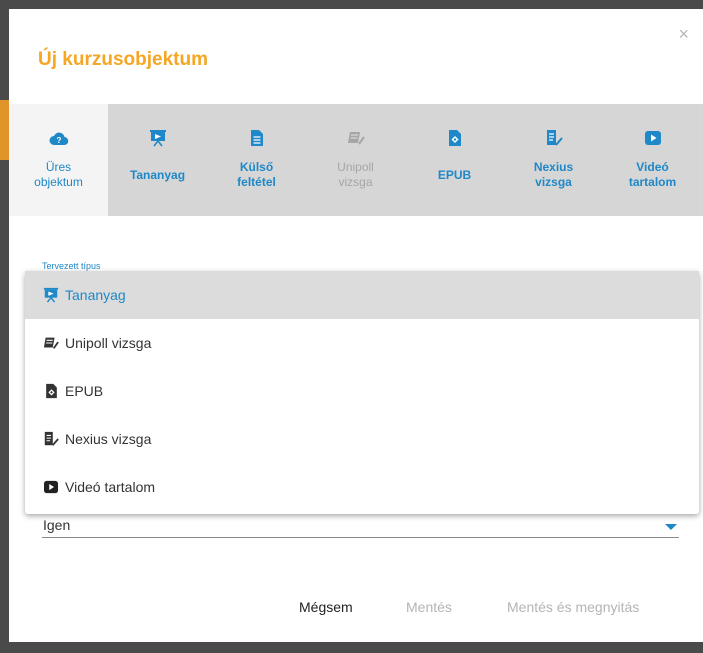  Describe the element at coordinates (671, 527) in the screenshot. I see `chevron-down-icon` at that location.